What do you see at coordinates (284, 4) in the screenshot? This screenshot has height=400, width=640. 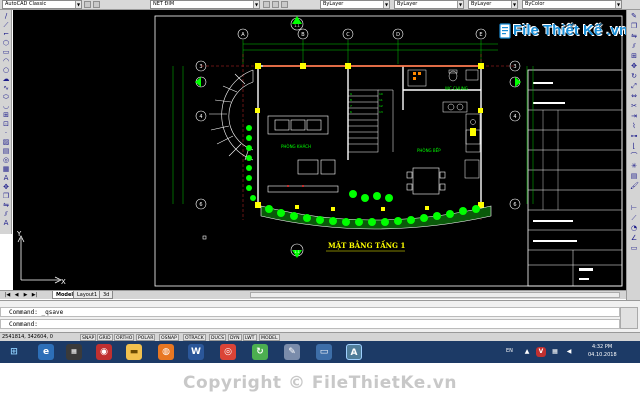 I see `layer-freeze-icon` at bounding box center [284, 4].